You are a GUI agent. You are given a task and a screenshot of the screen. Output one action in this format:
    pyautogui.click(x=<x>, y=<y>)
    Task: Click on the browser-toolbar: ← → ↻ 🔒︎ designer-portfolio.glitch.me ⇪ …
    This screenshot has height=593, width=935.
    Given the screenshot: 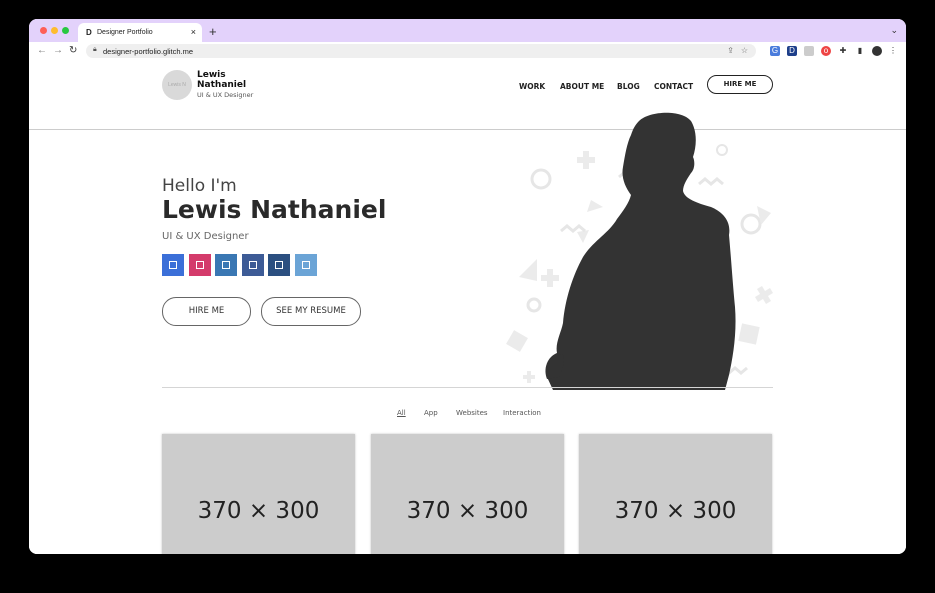 What is the action you would take?
    pyautogui.click(x=467, y=52)
    